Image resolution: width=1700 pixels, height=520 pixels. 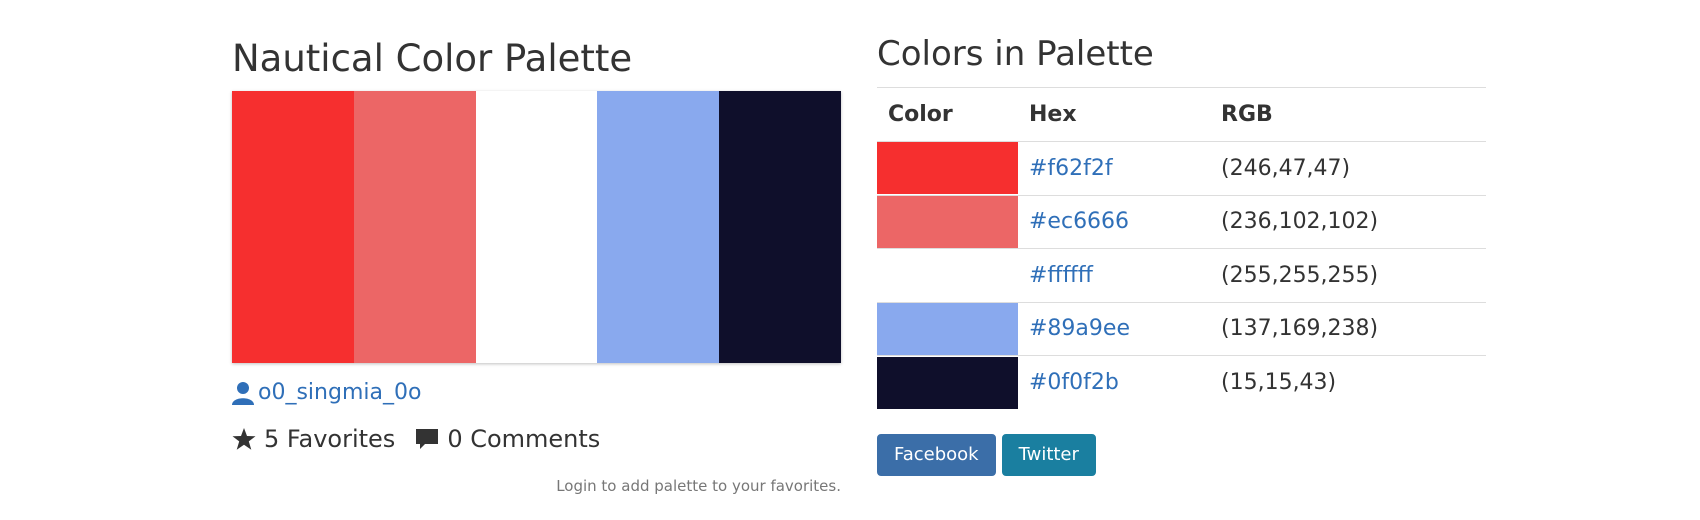 I want to click on author: o0_singmia_0o, so click(x=326, y=392).